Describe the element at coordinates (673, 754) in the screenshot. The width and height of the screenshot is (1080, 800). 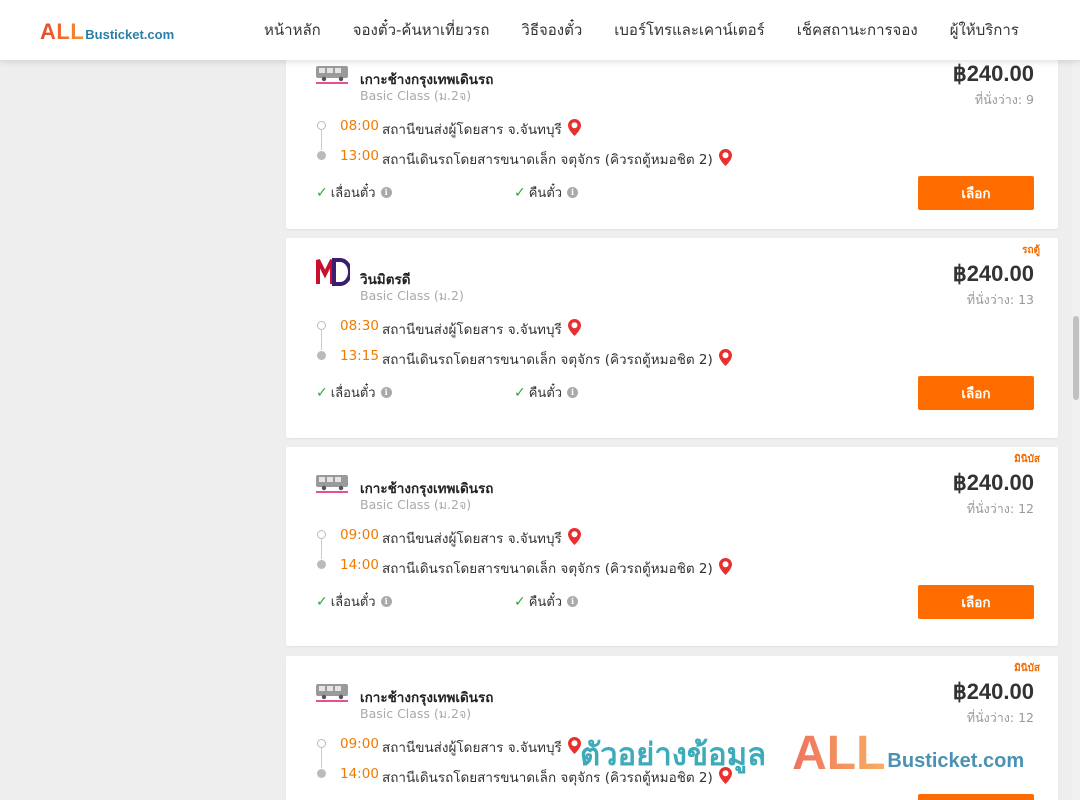
I see `watermark-thai-text: ตัวอย่างข้อมูล` at that location.